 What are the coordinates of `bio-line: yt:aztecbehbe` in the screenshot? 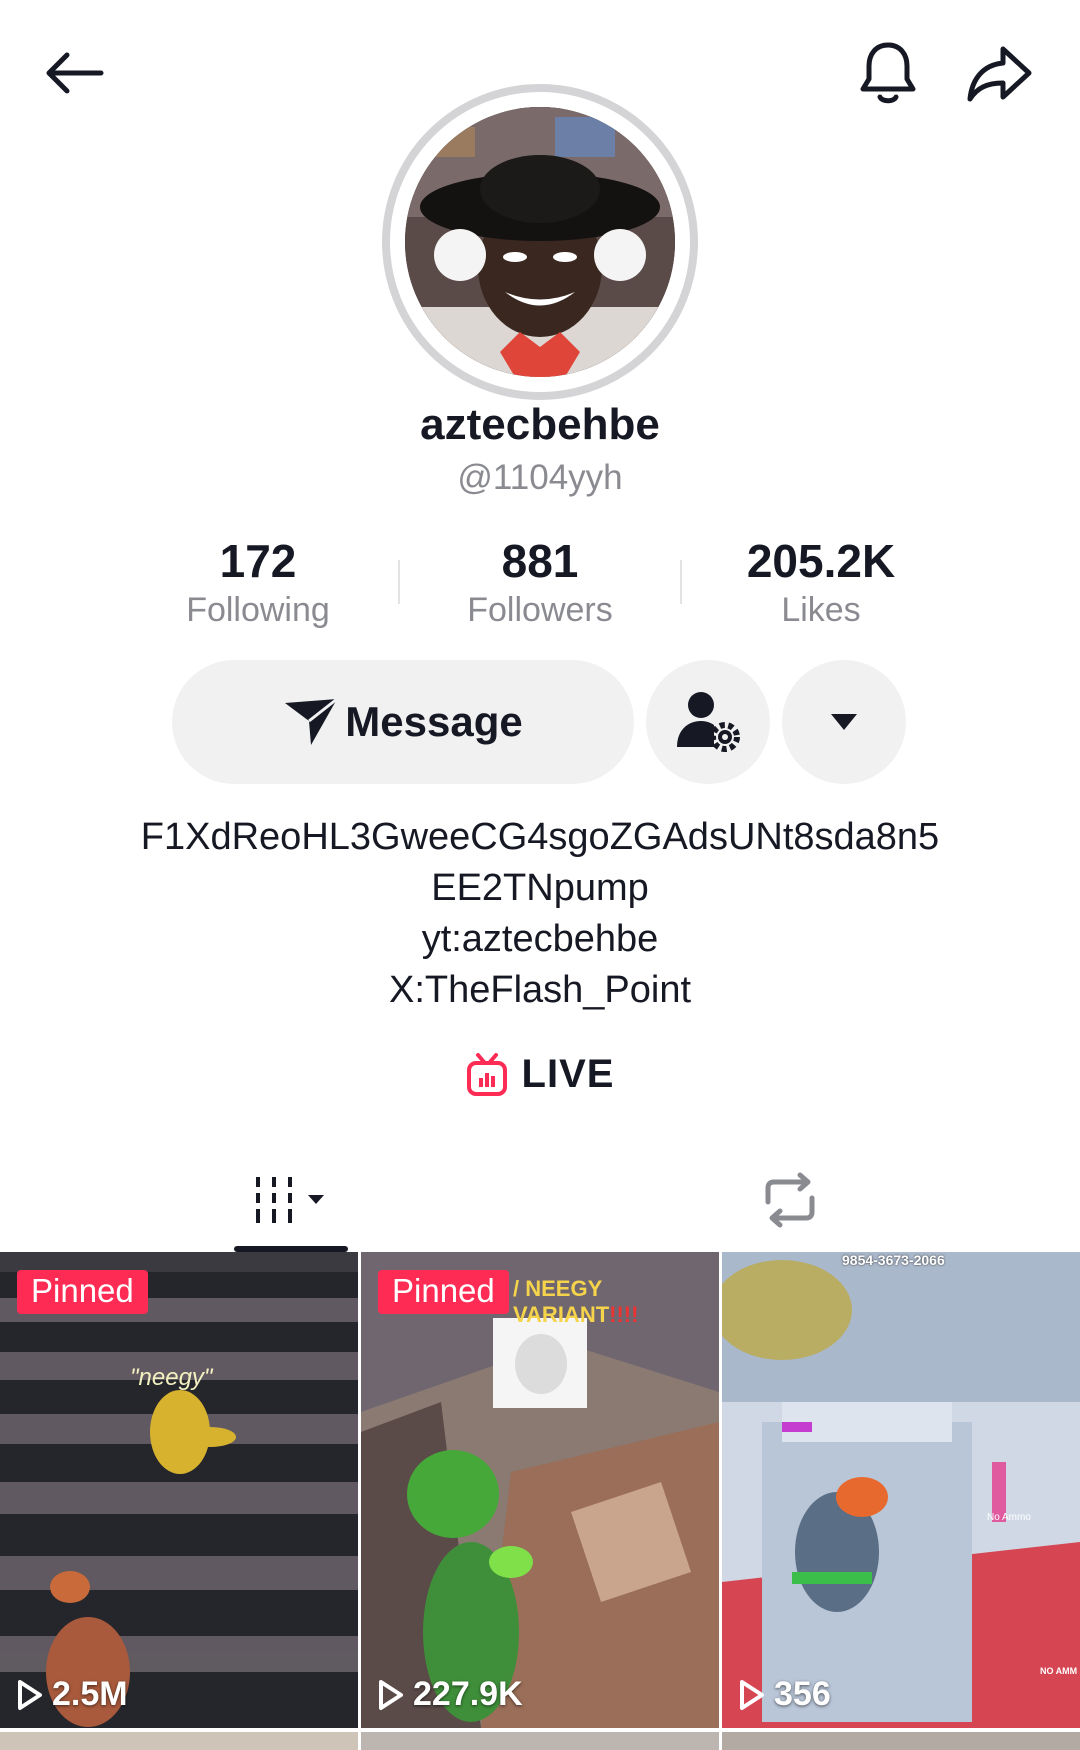 It's located at (540, 939).